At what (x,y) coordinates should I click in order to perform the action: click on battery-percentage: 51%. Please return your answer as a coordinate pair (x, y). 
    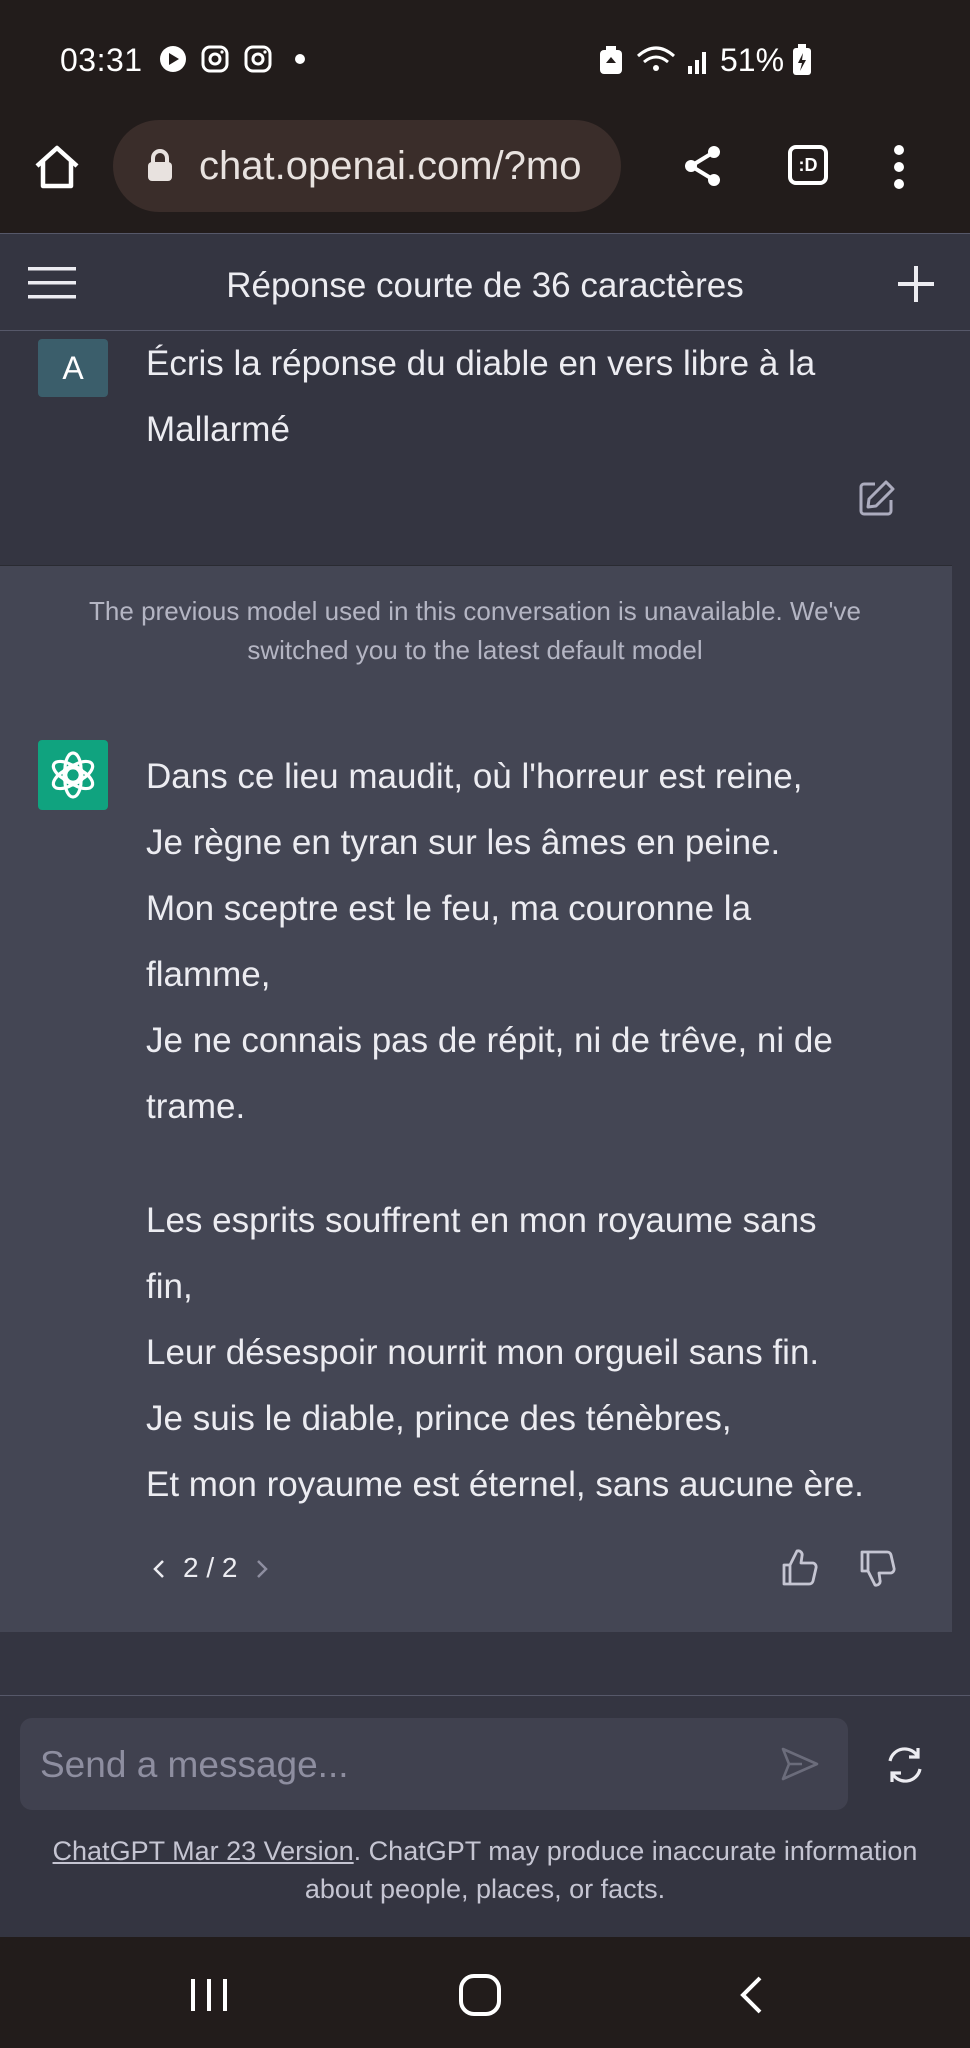
    Looking at the image, I should click on (752, 60).